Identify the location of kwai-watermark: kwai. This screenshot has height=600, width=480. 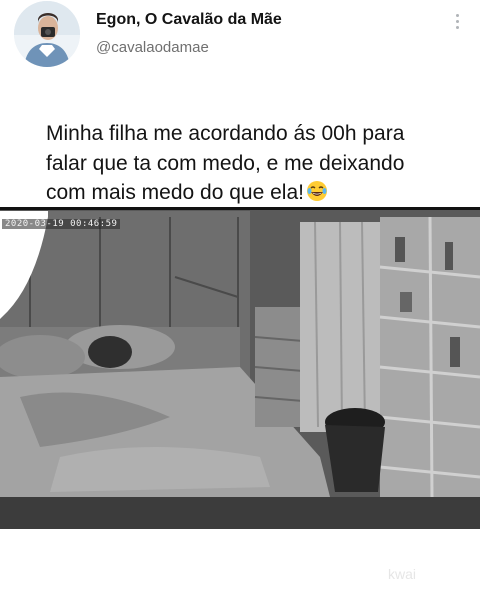
(402, 574).